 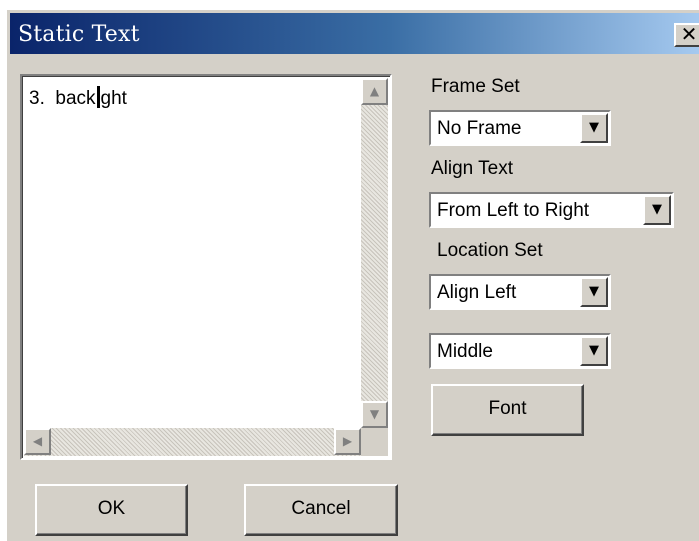 I want to click on scroll-up-button: ▲, so click(x=374, y=91).